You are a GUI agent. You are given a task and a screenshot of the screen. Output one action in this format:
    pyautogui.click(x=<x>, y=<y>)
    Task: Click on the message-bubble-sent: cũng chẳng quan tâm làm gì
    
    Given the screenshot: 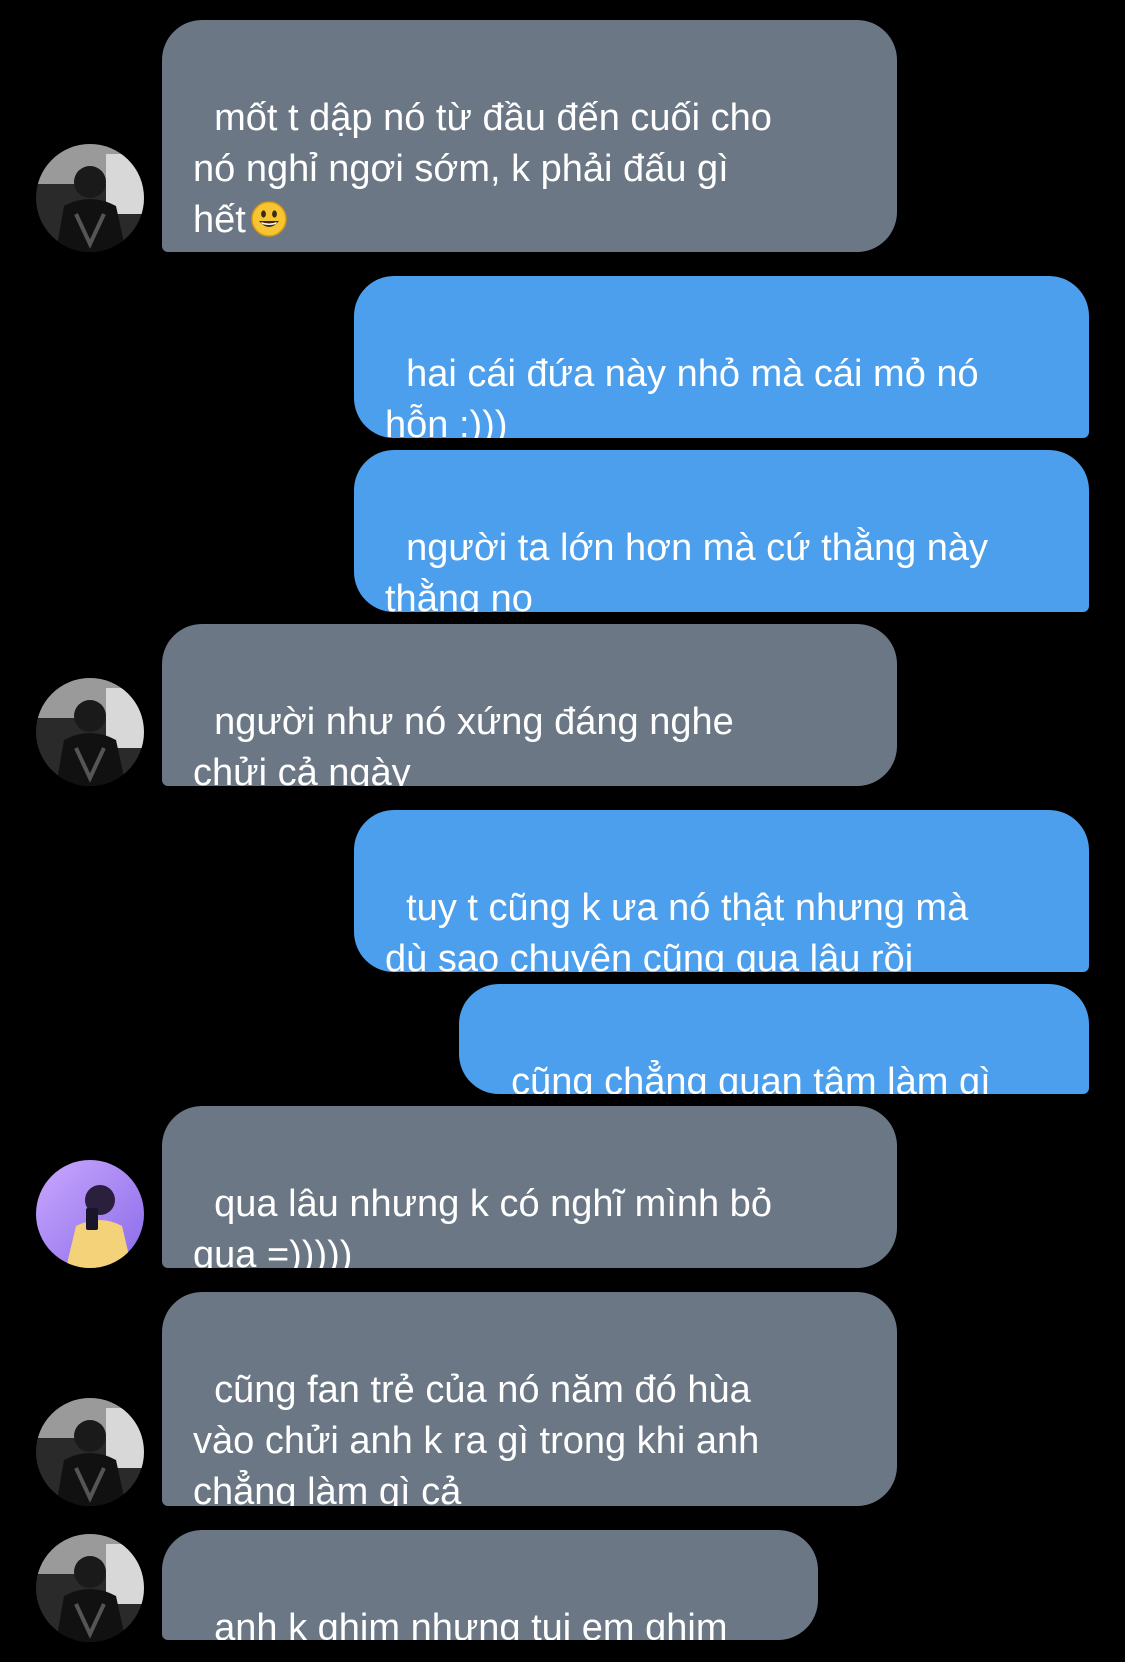 What is the action you would take?
    pyautogui.click(x=774, y=1039)
    